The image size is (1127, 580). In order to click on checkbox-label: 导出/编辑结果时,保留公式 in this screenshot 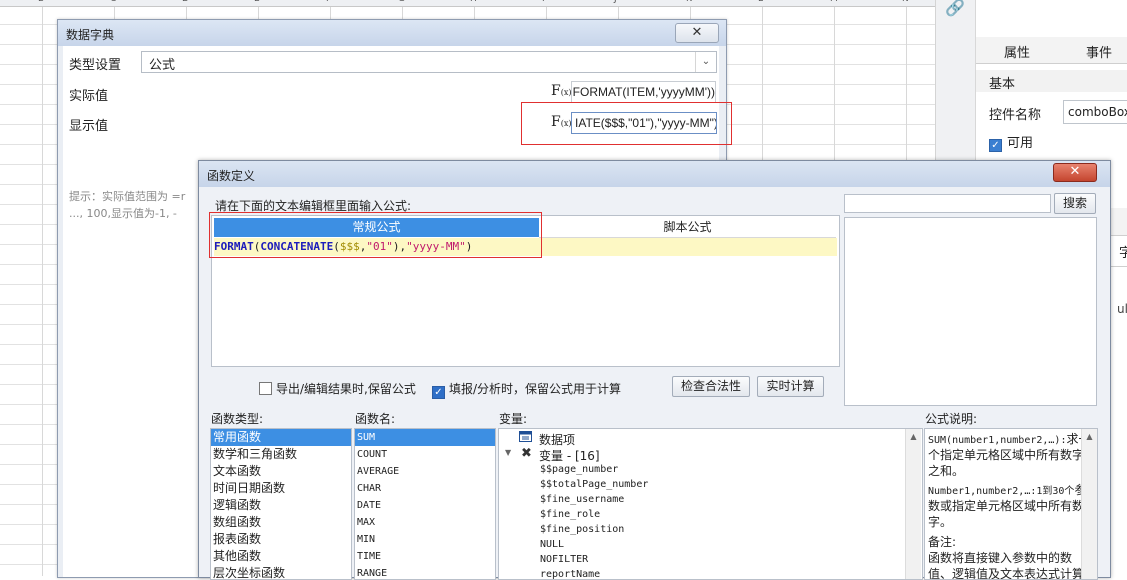, I will do `click(346, 389)`.